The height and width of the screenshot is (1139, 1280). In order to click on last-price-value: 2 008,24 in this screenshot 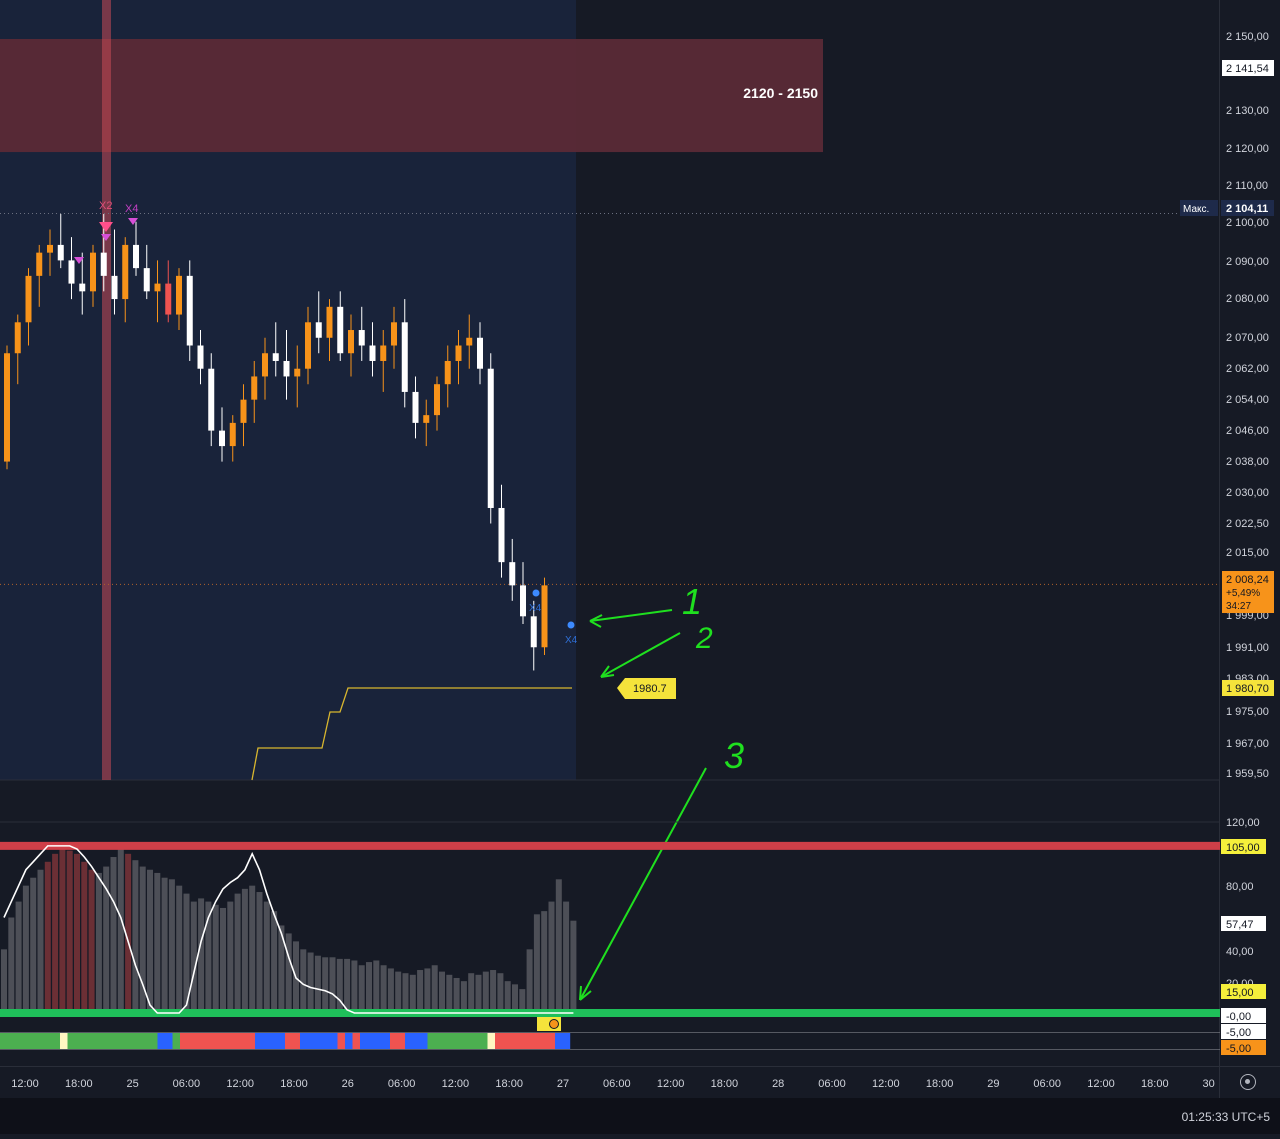, I will do `click(1247, 580)`.